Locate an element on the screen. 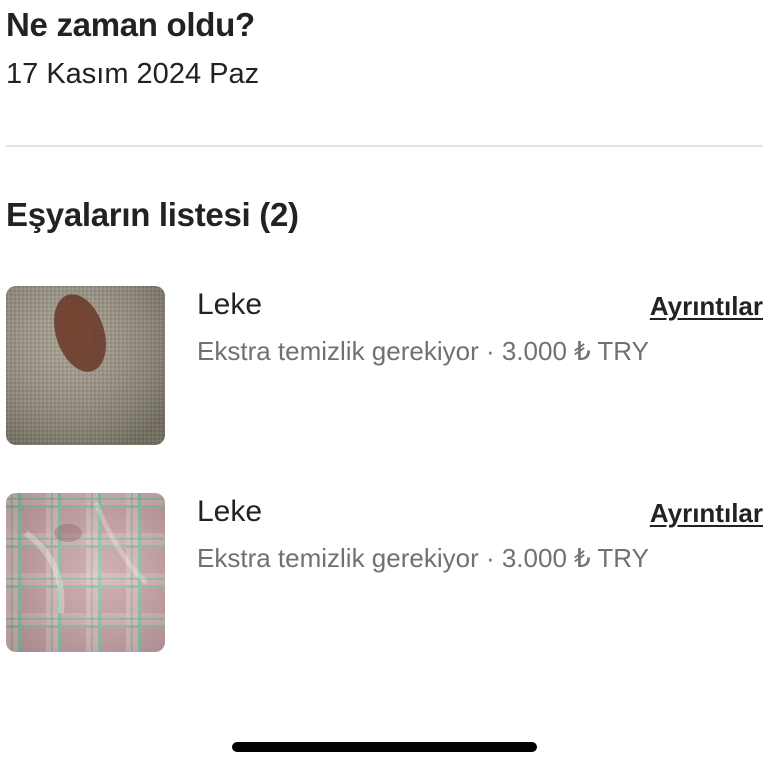 The height and width of the screenshot is (768, 768). incident-date: 17 Kasım 2024 Paz is located at coordinates (133, 74).